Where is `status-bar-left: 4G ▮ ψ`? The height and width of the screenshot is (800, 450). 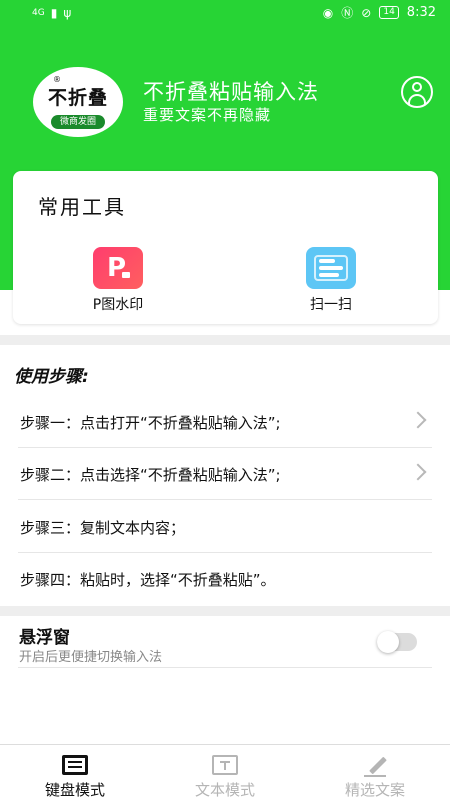
status-bar-left: 4G ▮ ψ is located at coordinates (51, 13).